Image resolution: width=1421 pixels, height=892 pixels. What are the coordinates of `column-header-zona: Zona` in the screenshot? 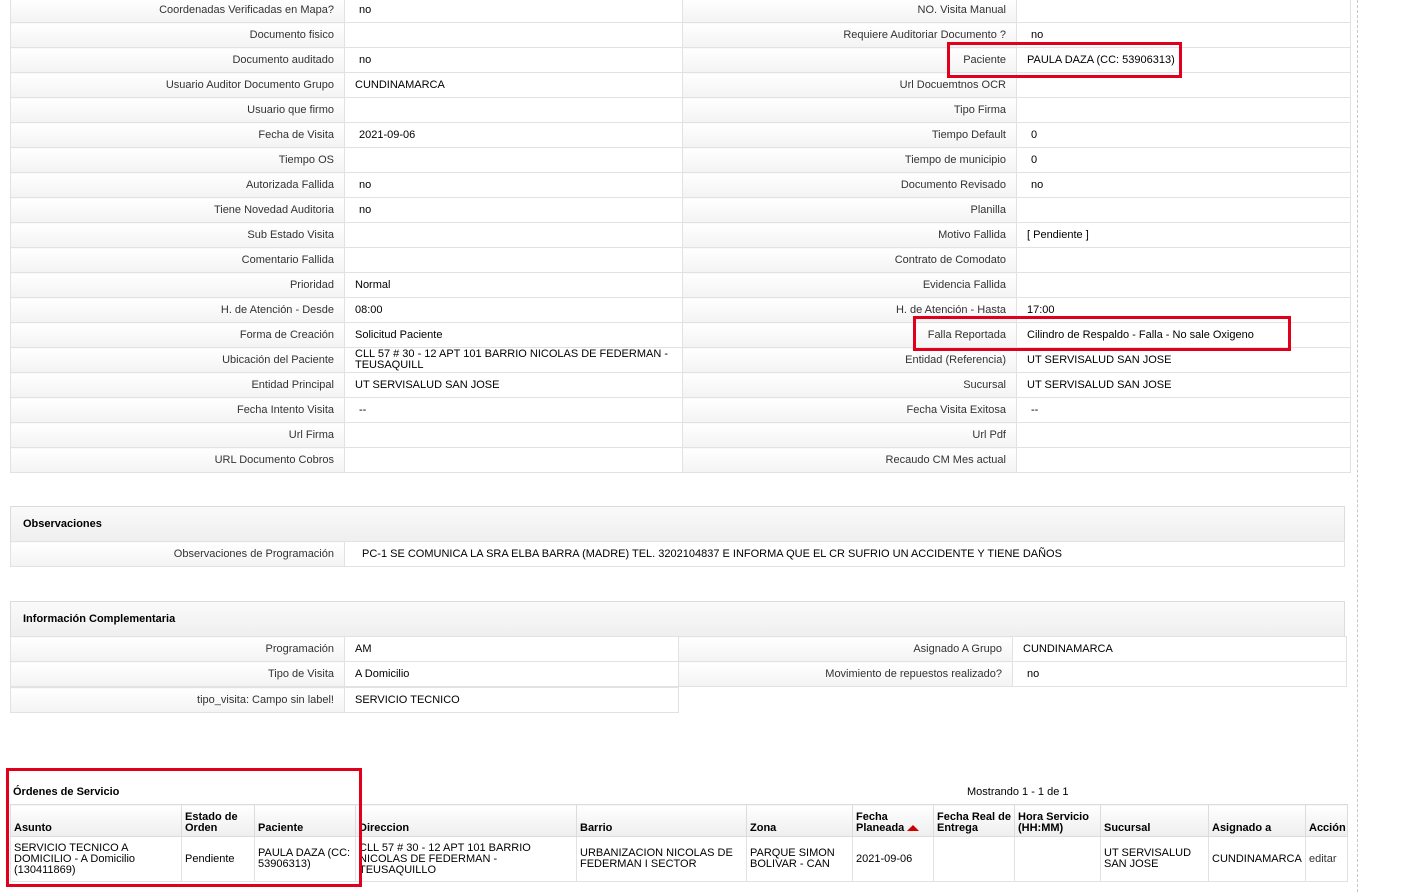 It's located at (799, 820).